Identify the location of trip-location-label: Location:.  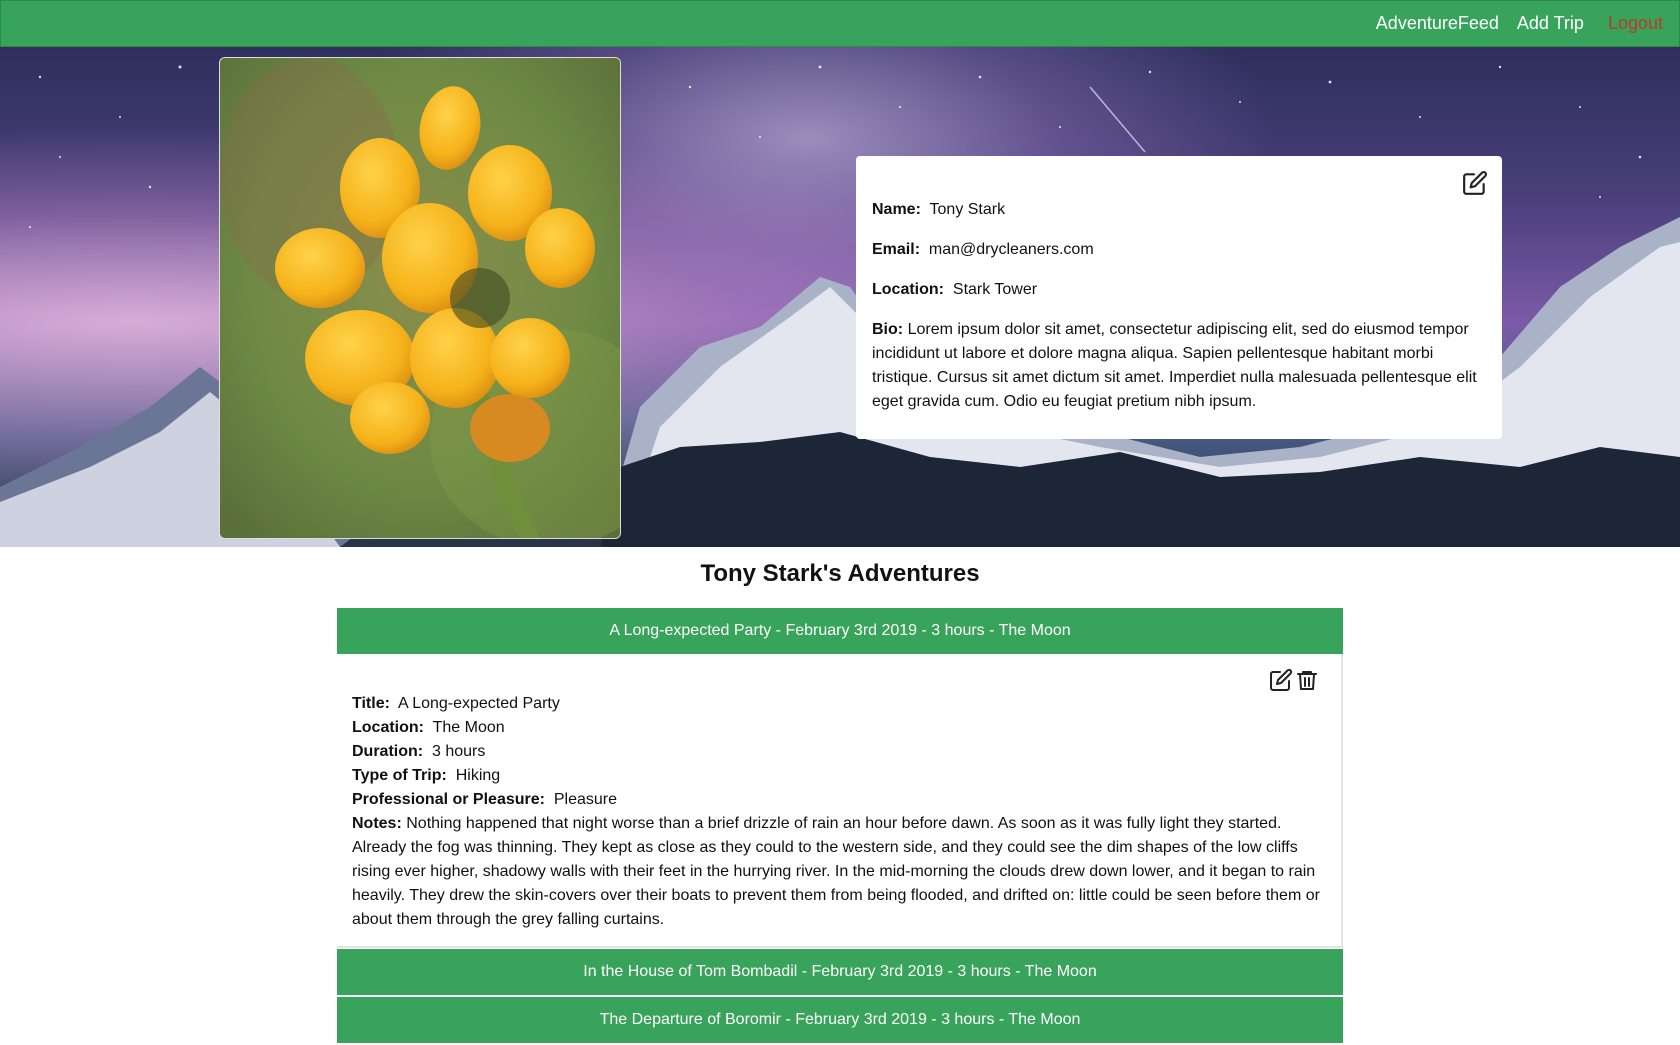
(388, 727).